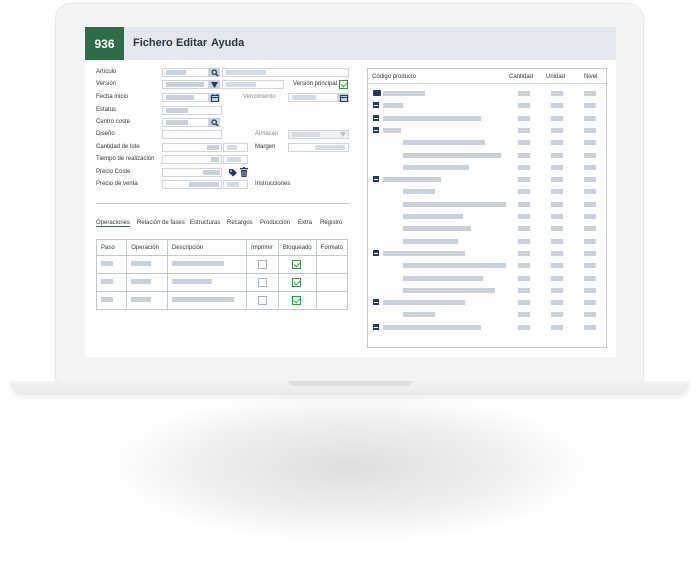  I want to click on menu-ayuda: Ayuda, so click(227, 43).